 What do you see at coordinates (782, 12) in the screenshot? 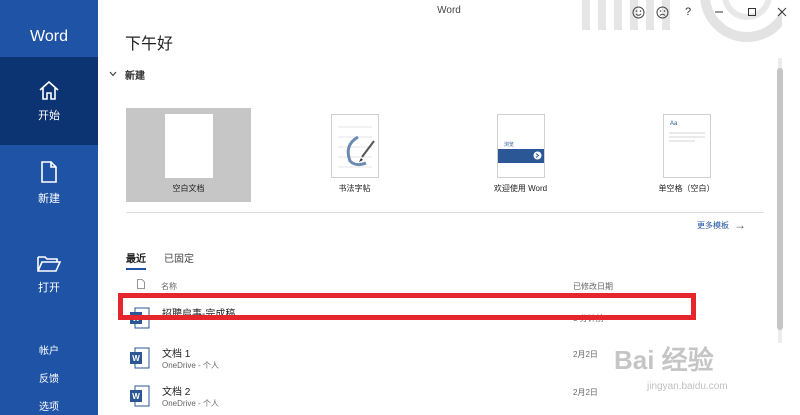
I see `close-icon` at bounding box center [782, 12].